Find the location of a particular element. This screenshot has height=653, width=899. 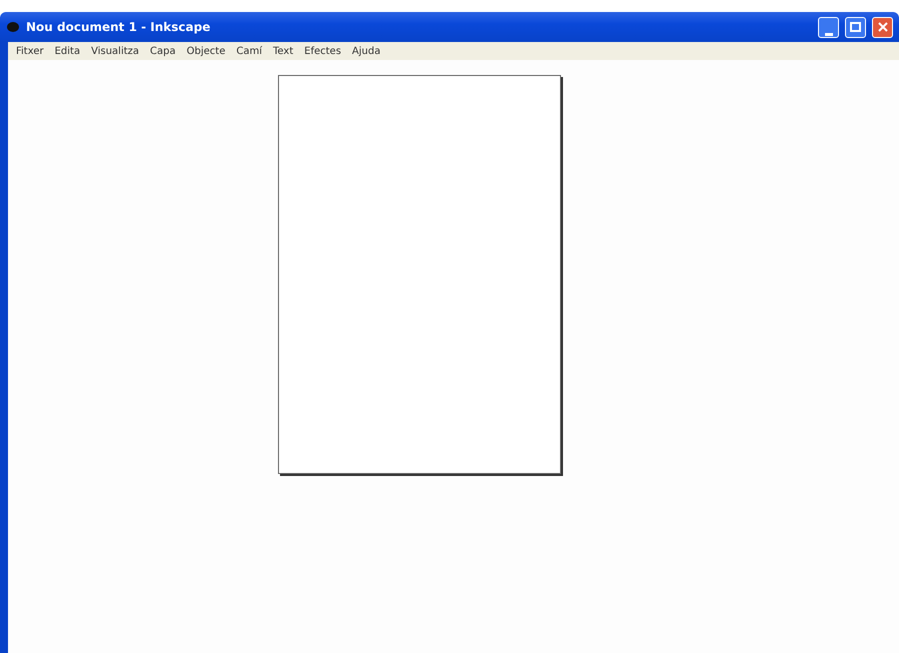

menu-item: Visualitza is located at coordinates (115, 51).